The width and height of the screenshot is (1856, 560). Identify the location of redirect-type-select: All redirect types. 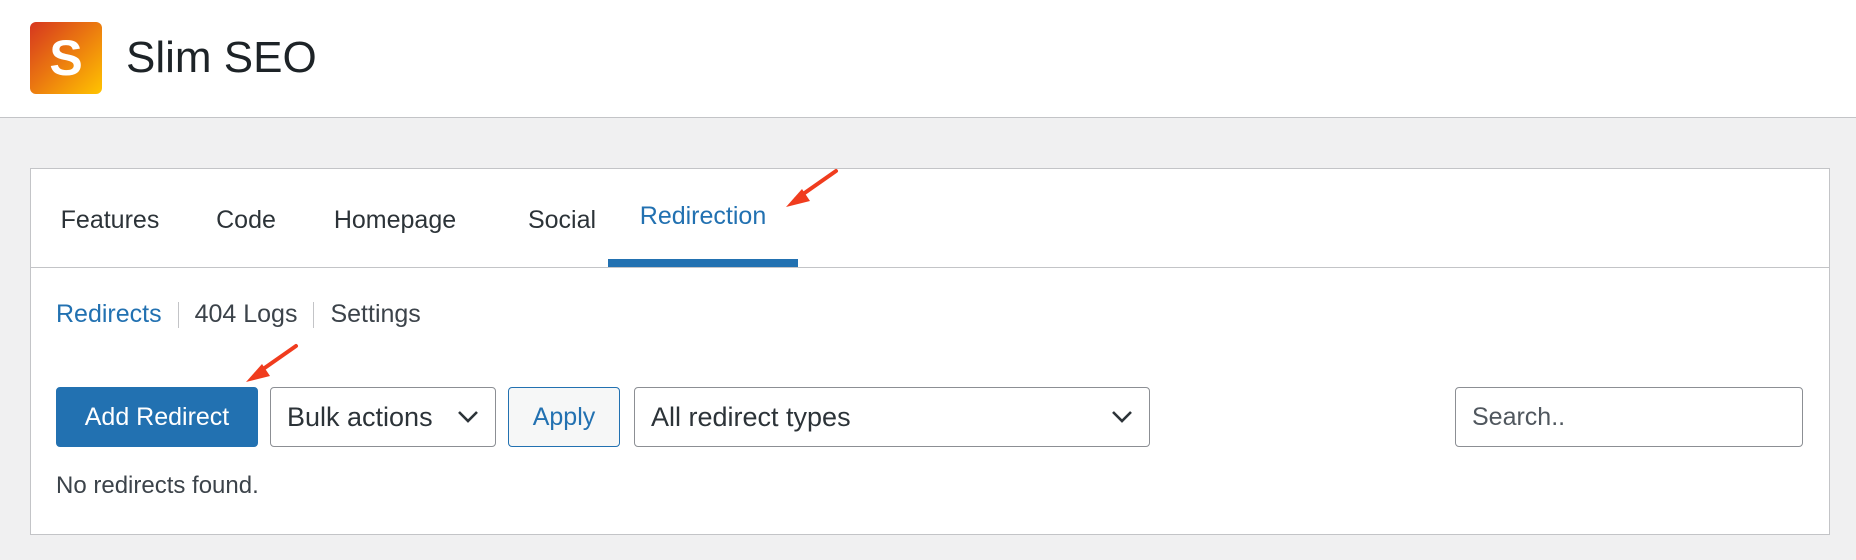
(892, 417).